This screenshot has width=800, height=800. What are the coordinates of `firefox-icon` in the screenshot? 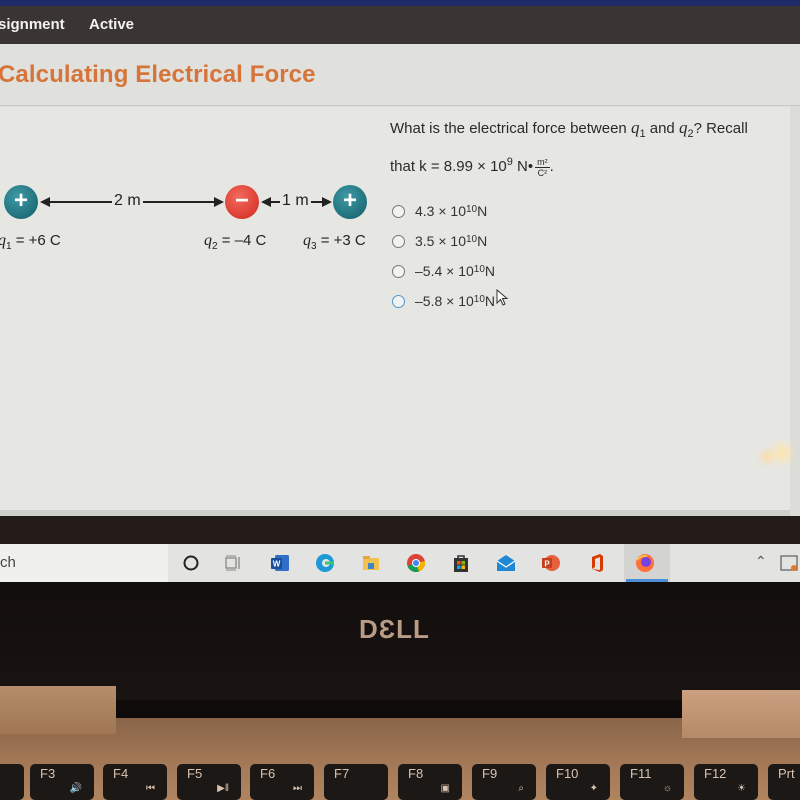 It's located at (645, 563).